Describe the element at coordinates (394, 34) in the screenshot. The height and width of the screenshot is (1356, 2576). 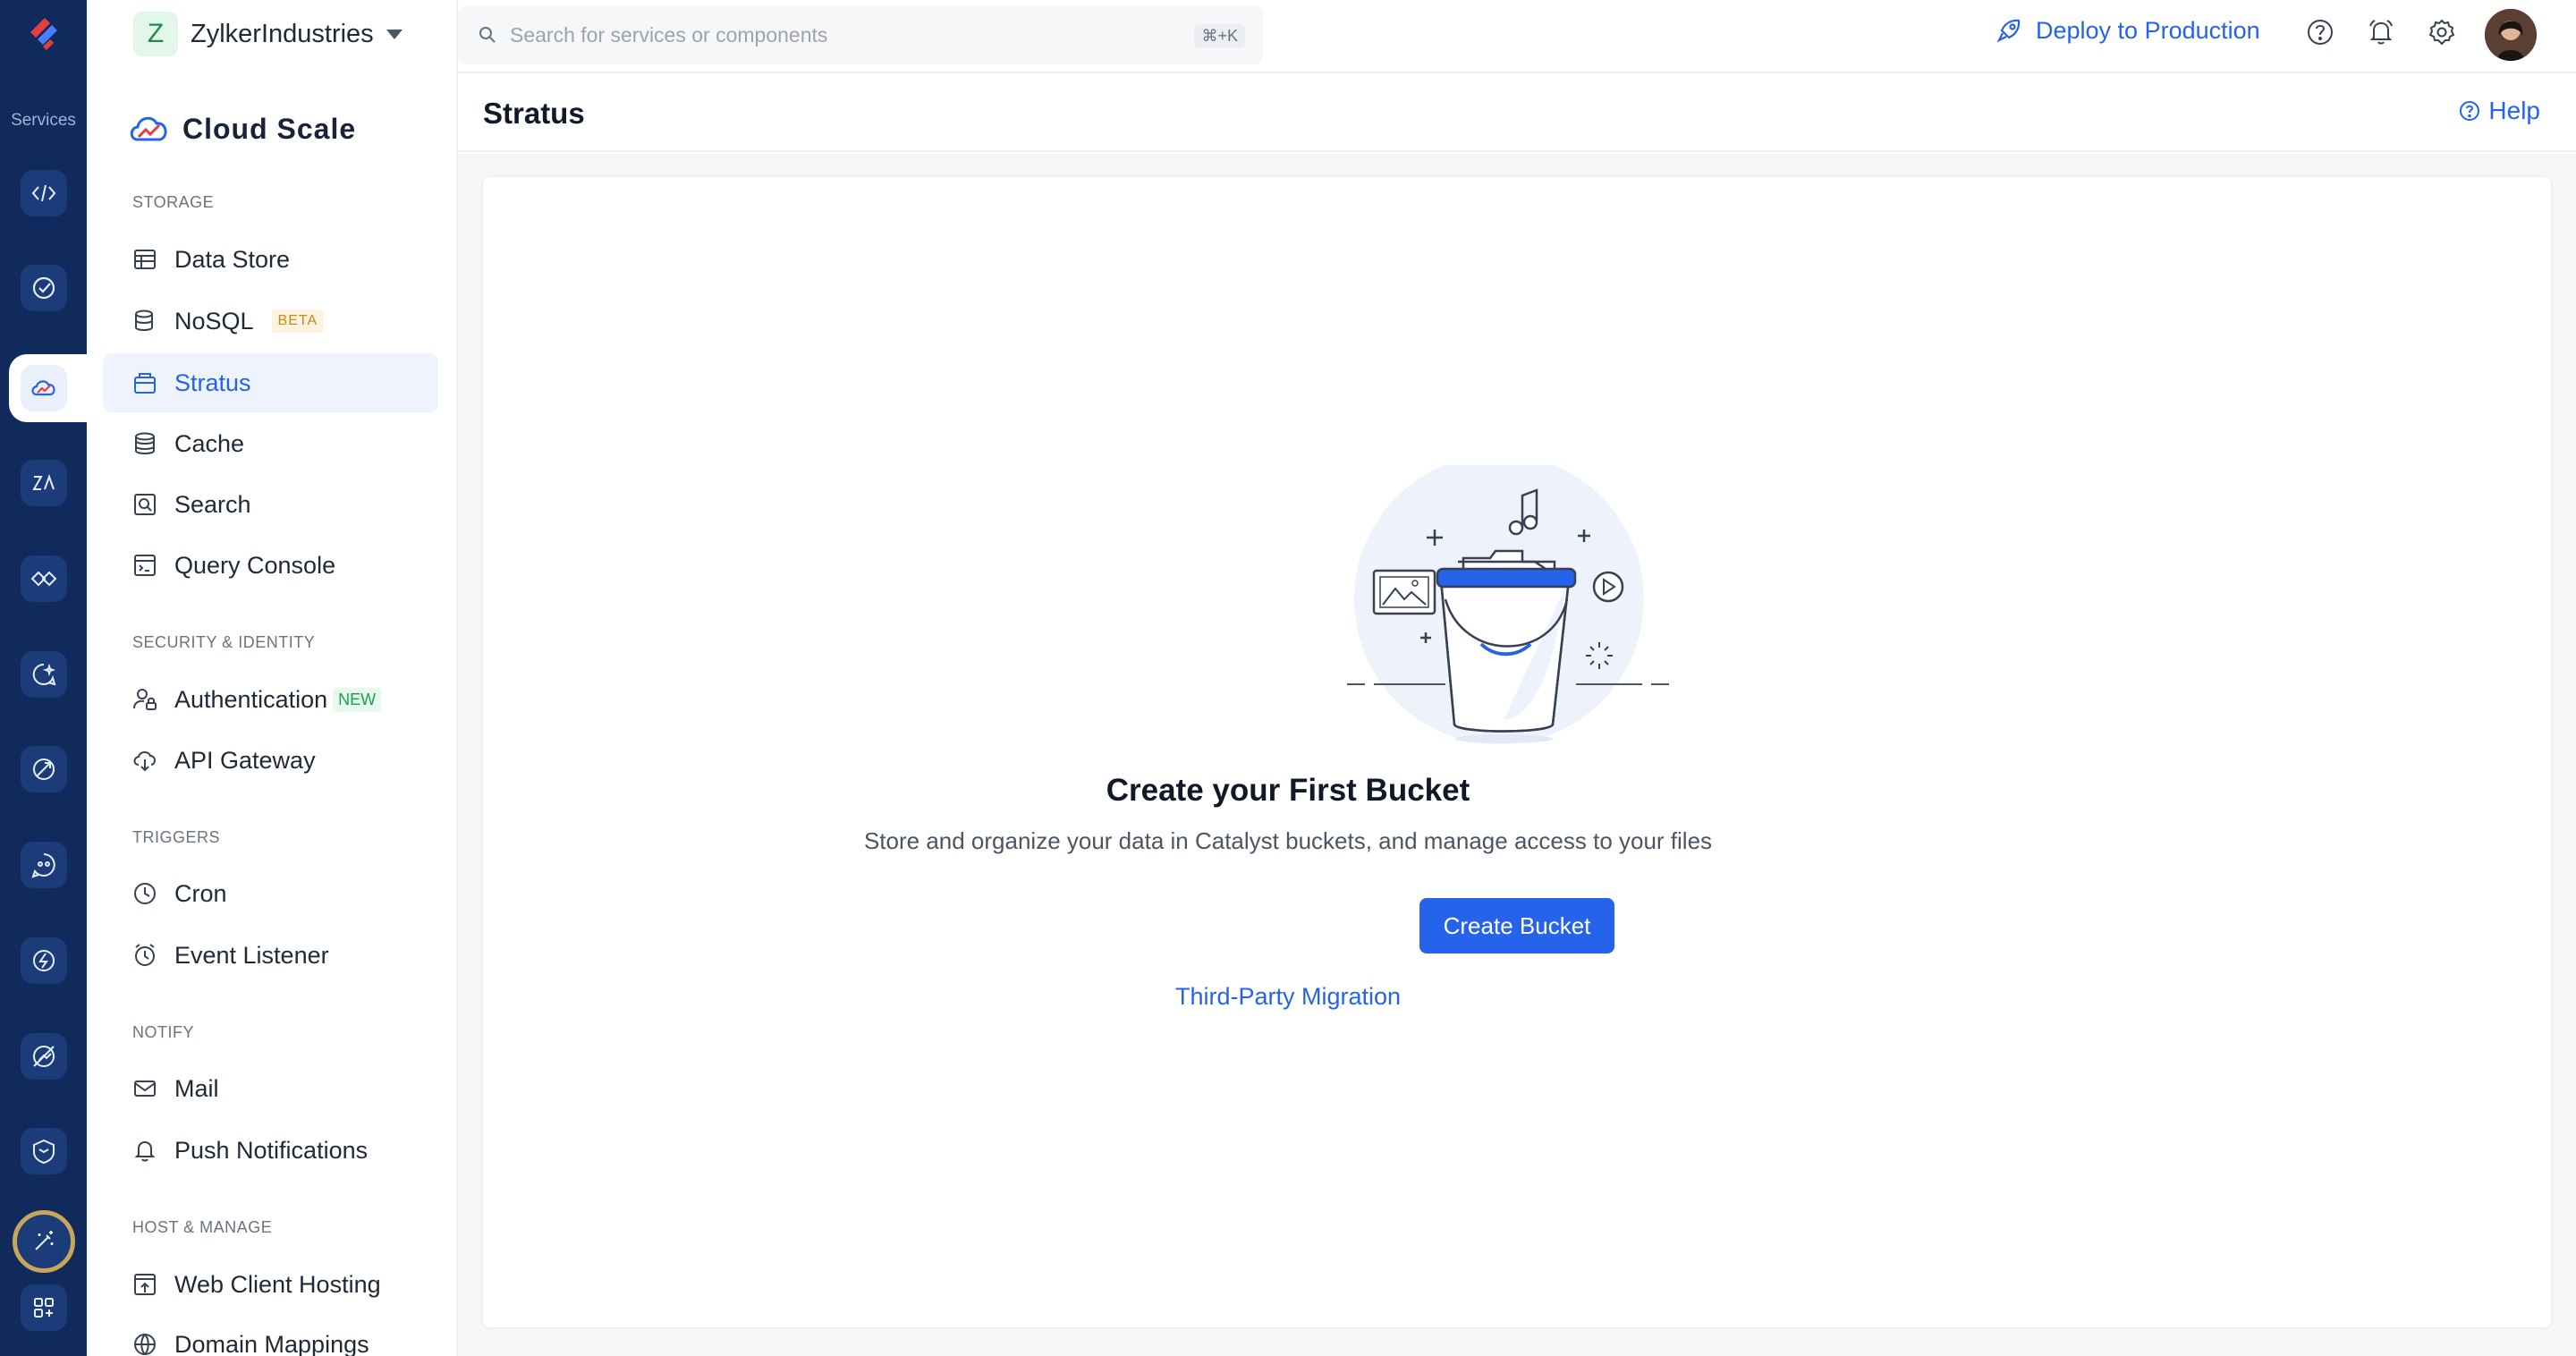
I see `caret-down-icon` at that location.